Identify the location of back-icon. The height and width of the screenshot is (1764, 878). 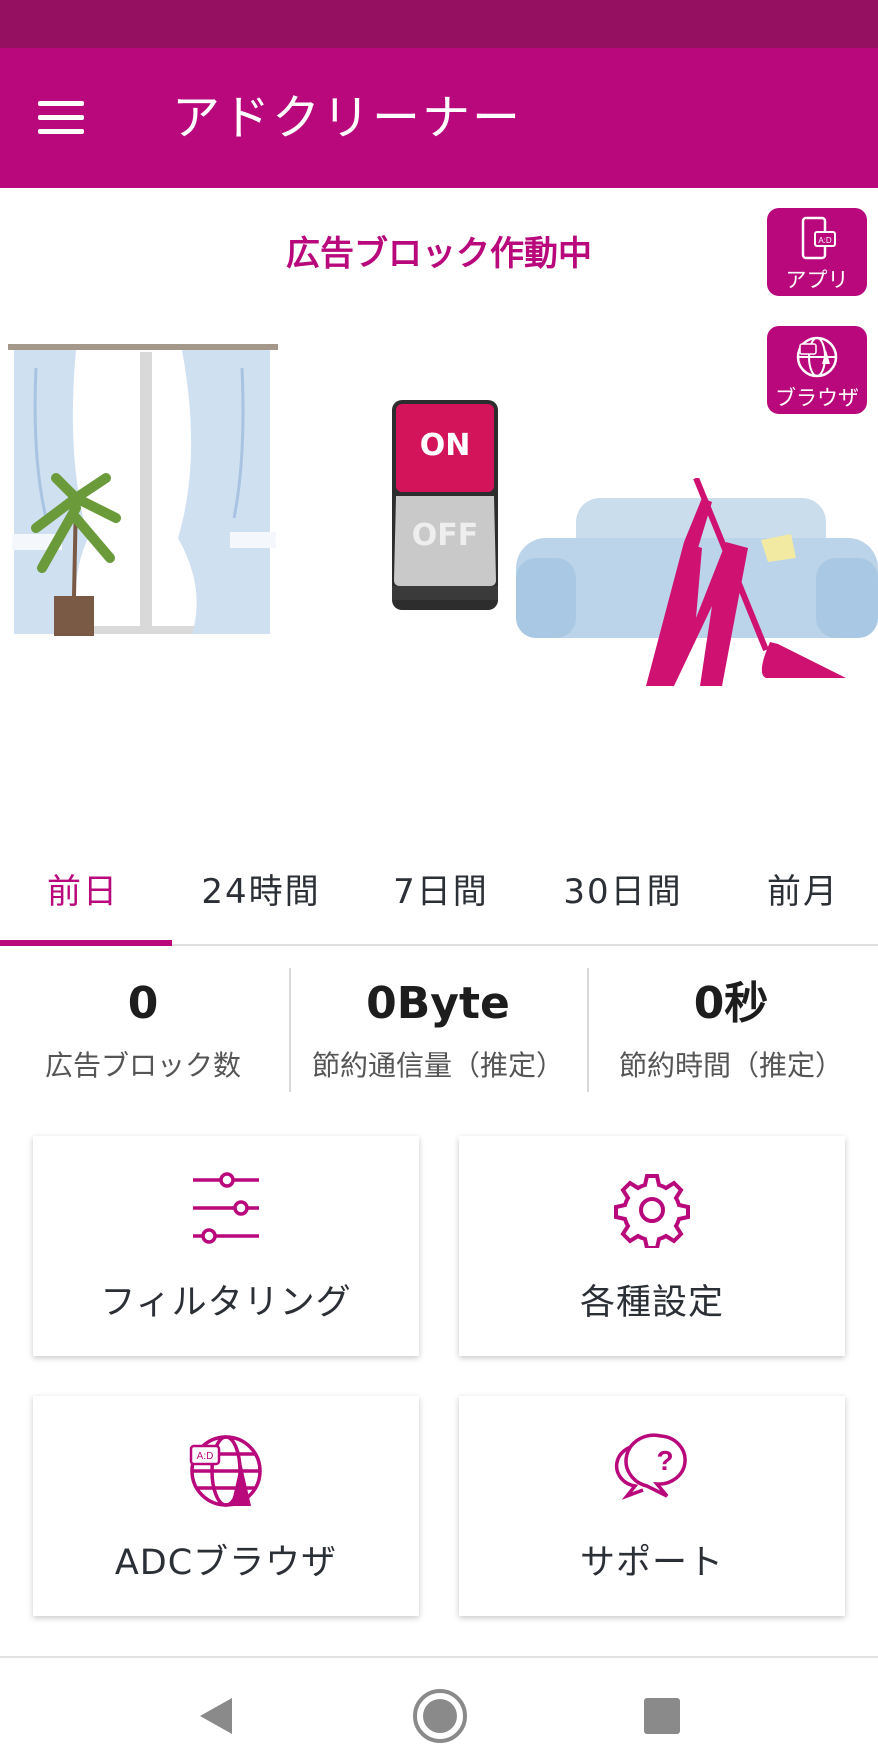
(216, 1716).